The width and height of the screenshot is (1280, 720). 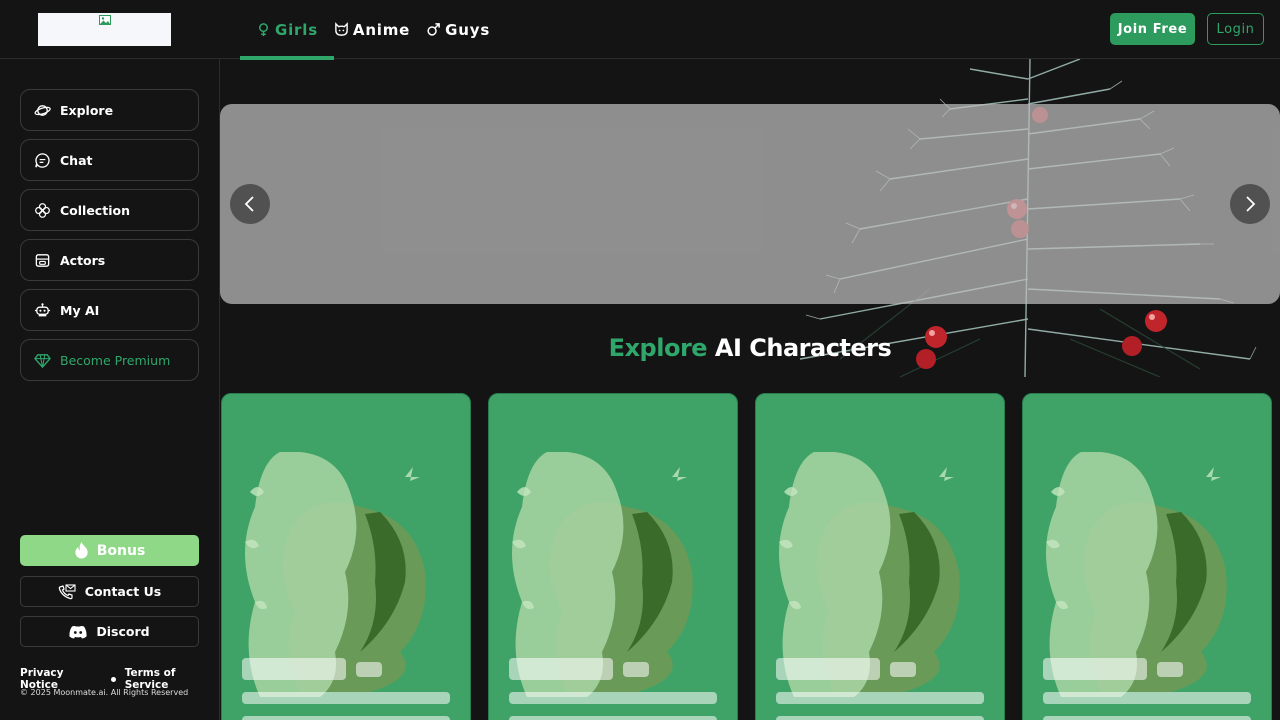 I want to click on site-logo, so click(x=104, y=29).